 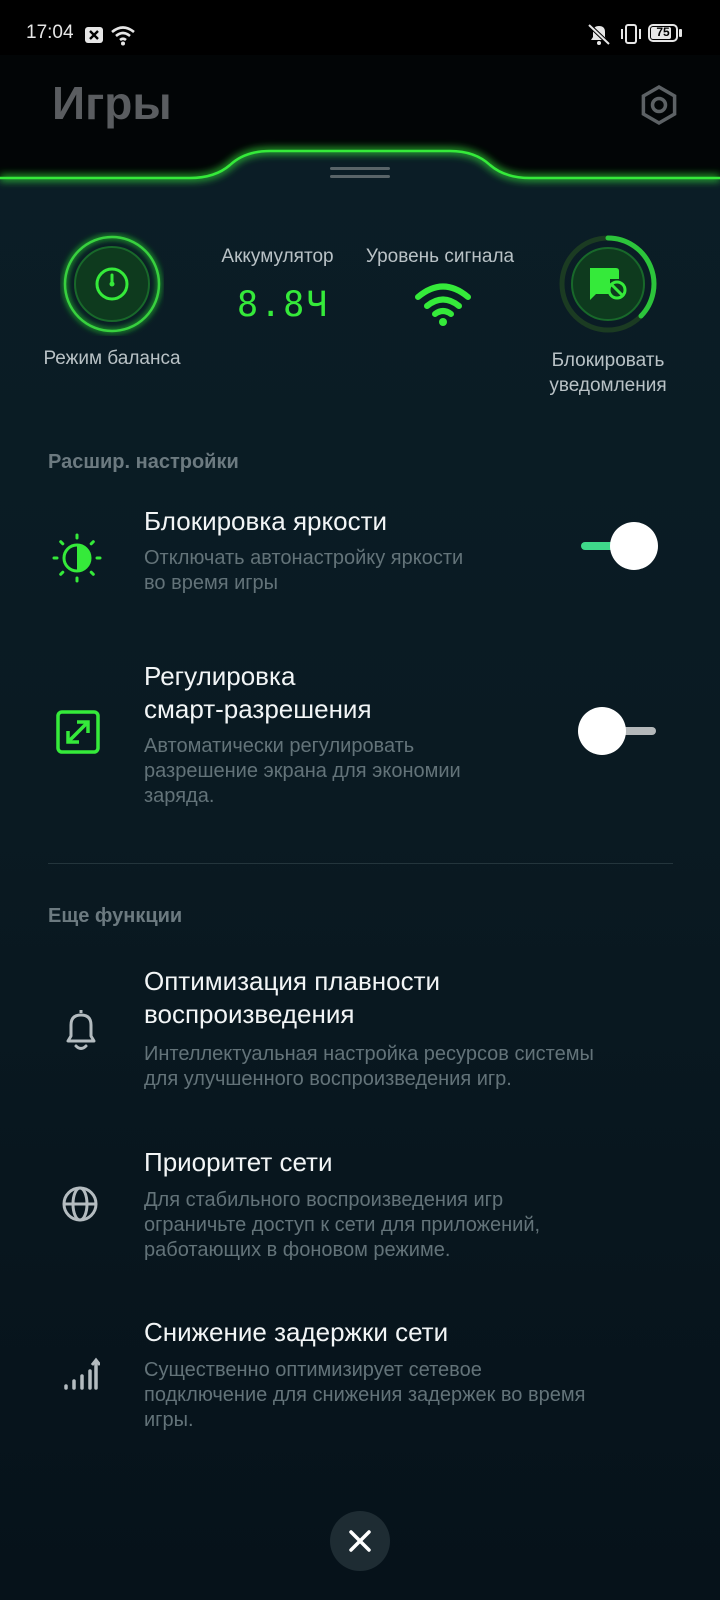 What do you see at coordinates (77, 558) in the screenshot?
I see `brightness-icon` at bounding box center [77, 558].